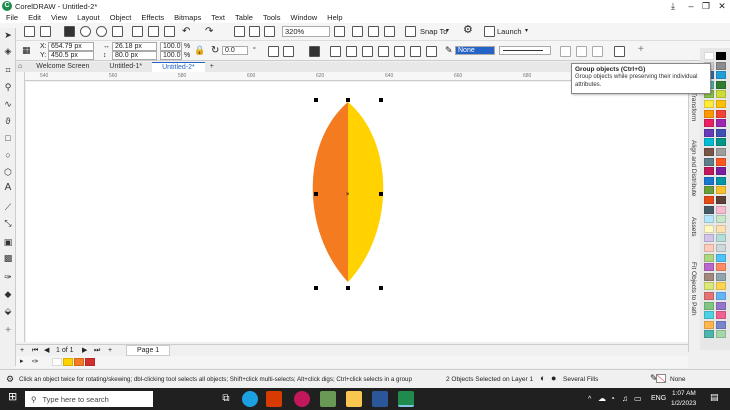 This screenshot has width=730, height=410. Describe the element at coordinates (244, 17) in the screenshot. I see `menu-table: Table` at that location.